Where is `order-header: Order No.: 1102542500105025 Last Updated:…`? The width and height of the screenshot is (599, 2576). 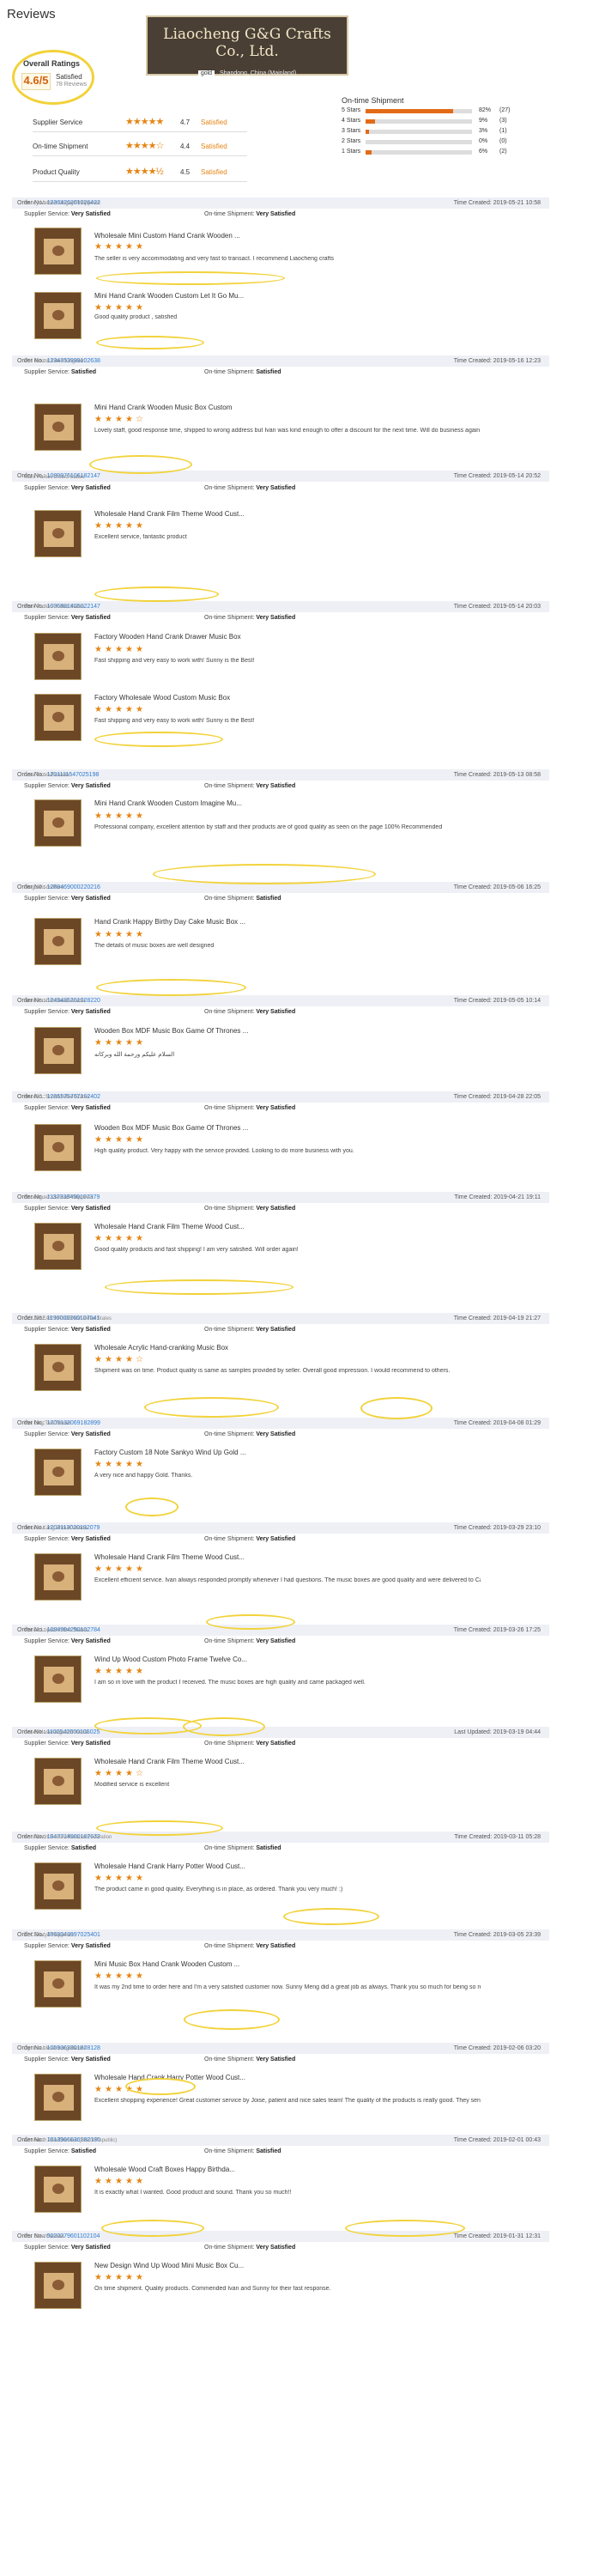
order-header: Order No.: 1102542500105025 Last Updated:… is located at coordinates (280, 1733).